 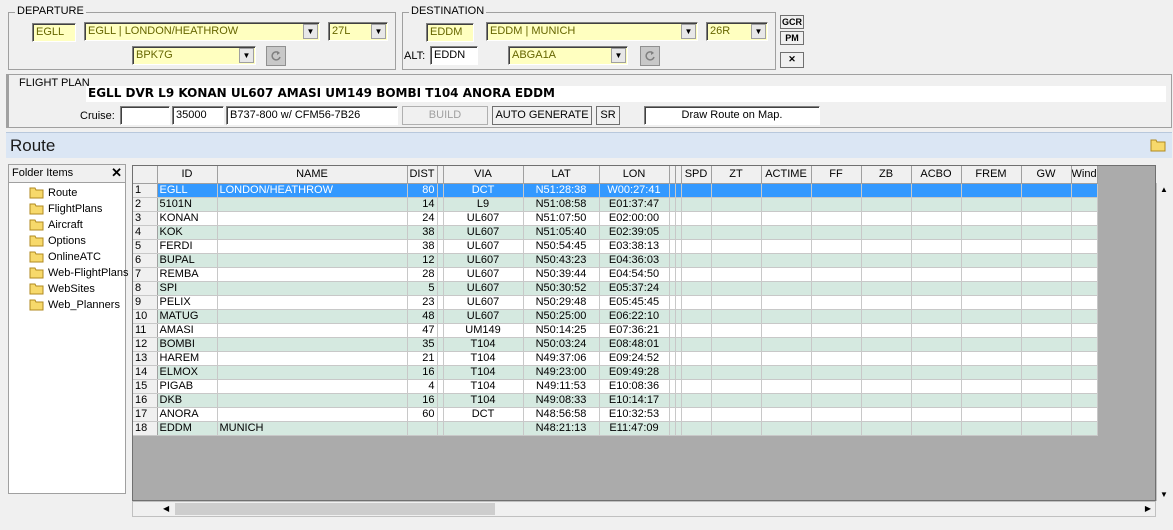 I want to click on column-header: LON, so click(x=634, y=175).